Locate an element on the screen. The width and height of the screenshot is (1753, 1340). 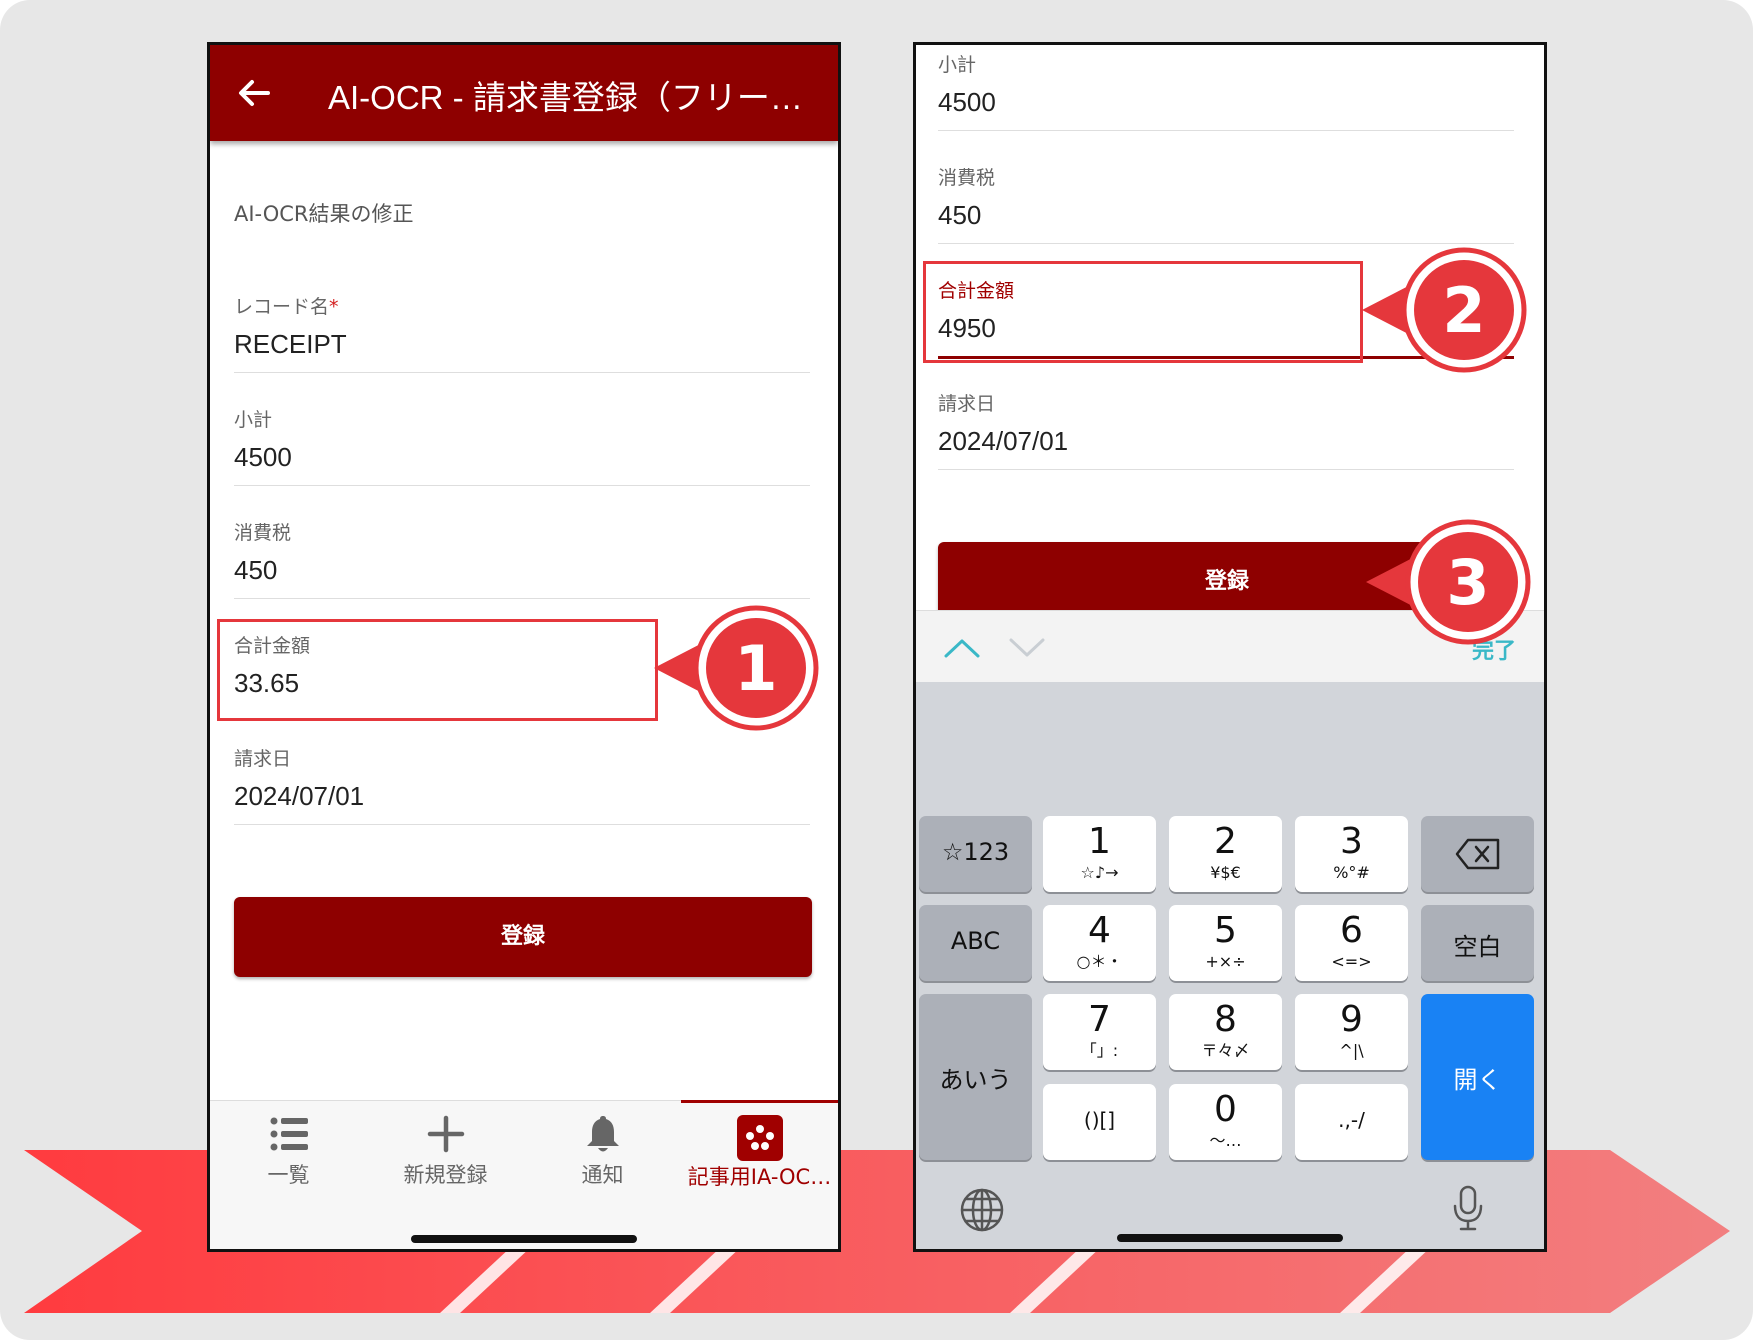
key-abc: ABC is located at coordinates (975, 943).